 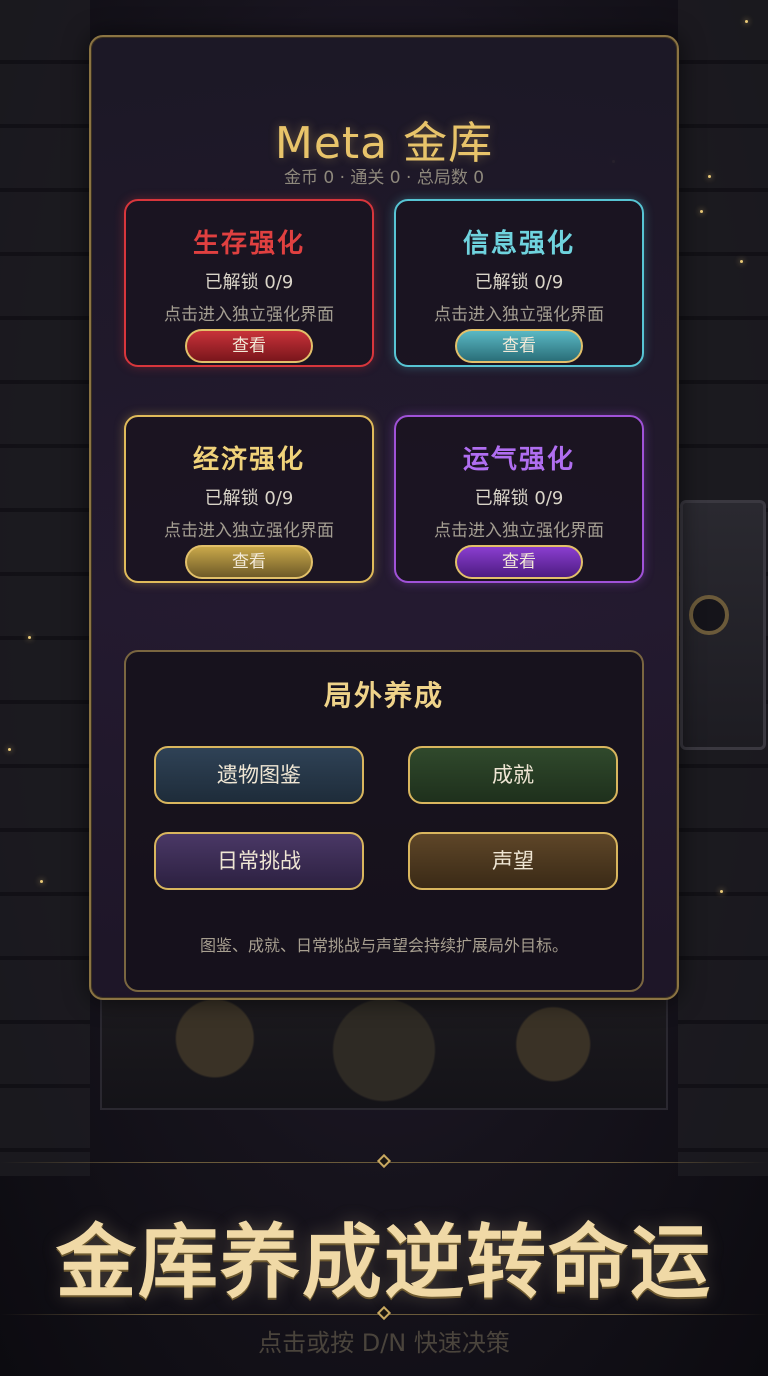 What do you see at coordinates (384, 1050) in the screenshot?
I see `gear-icon` at bounding box center [384, 1050].